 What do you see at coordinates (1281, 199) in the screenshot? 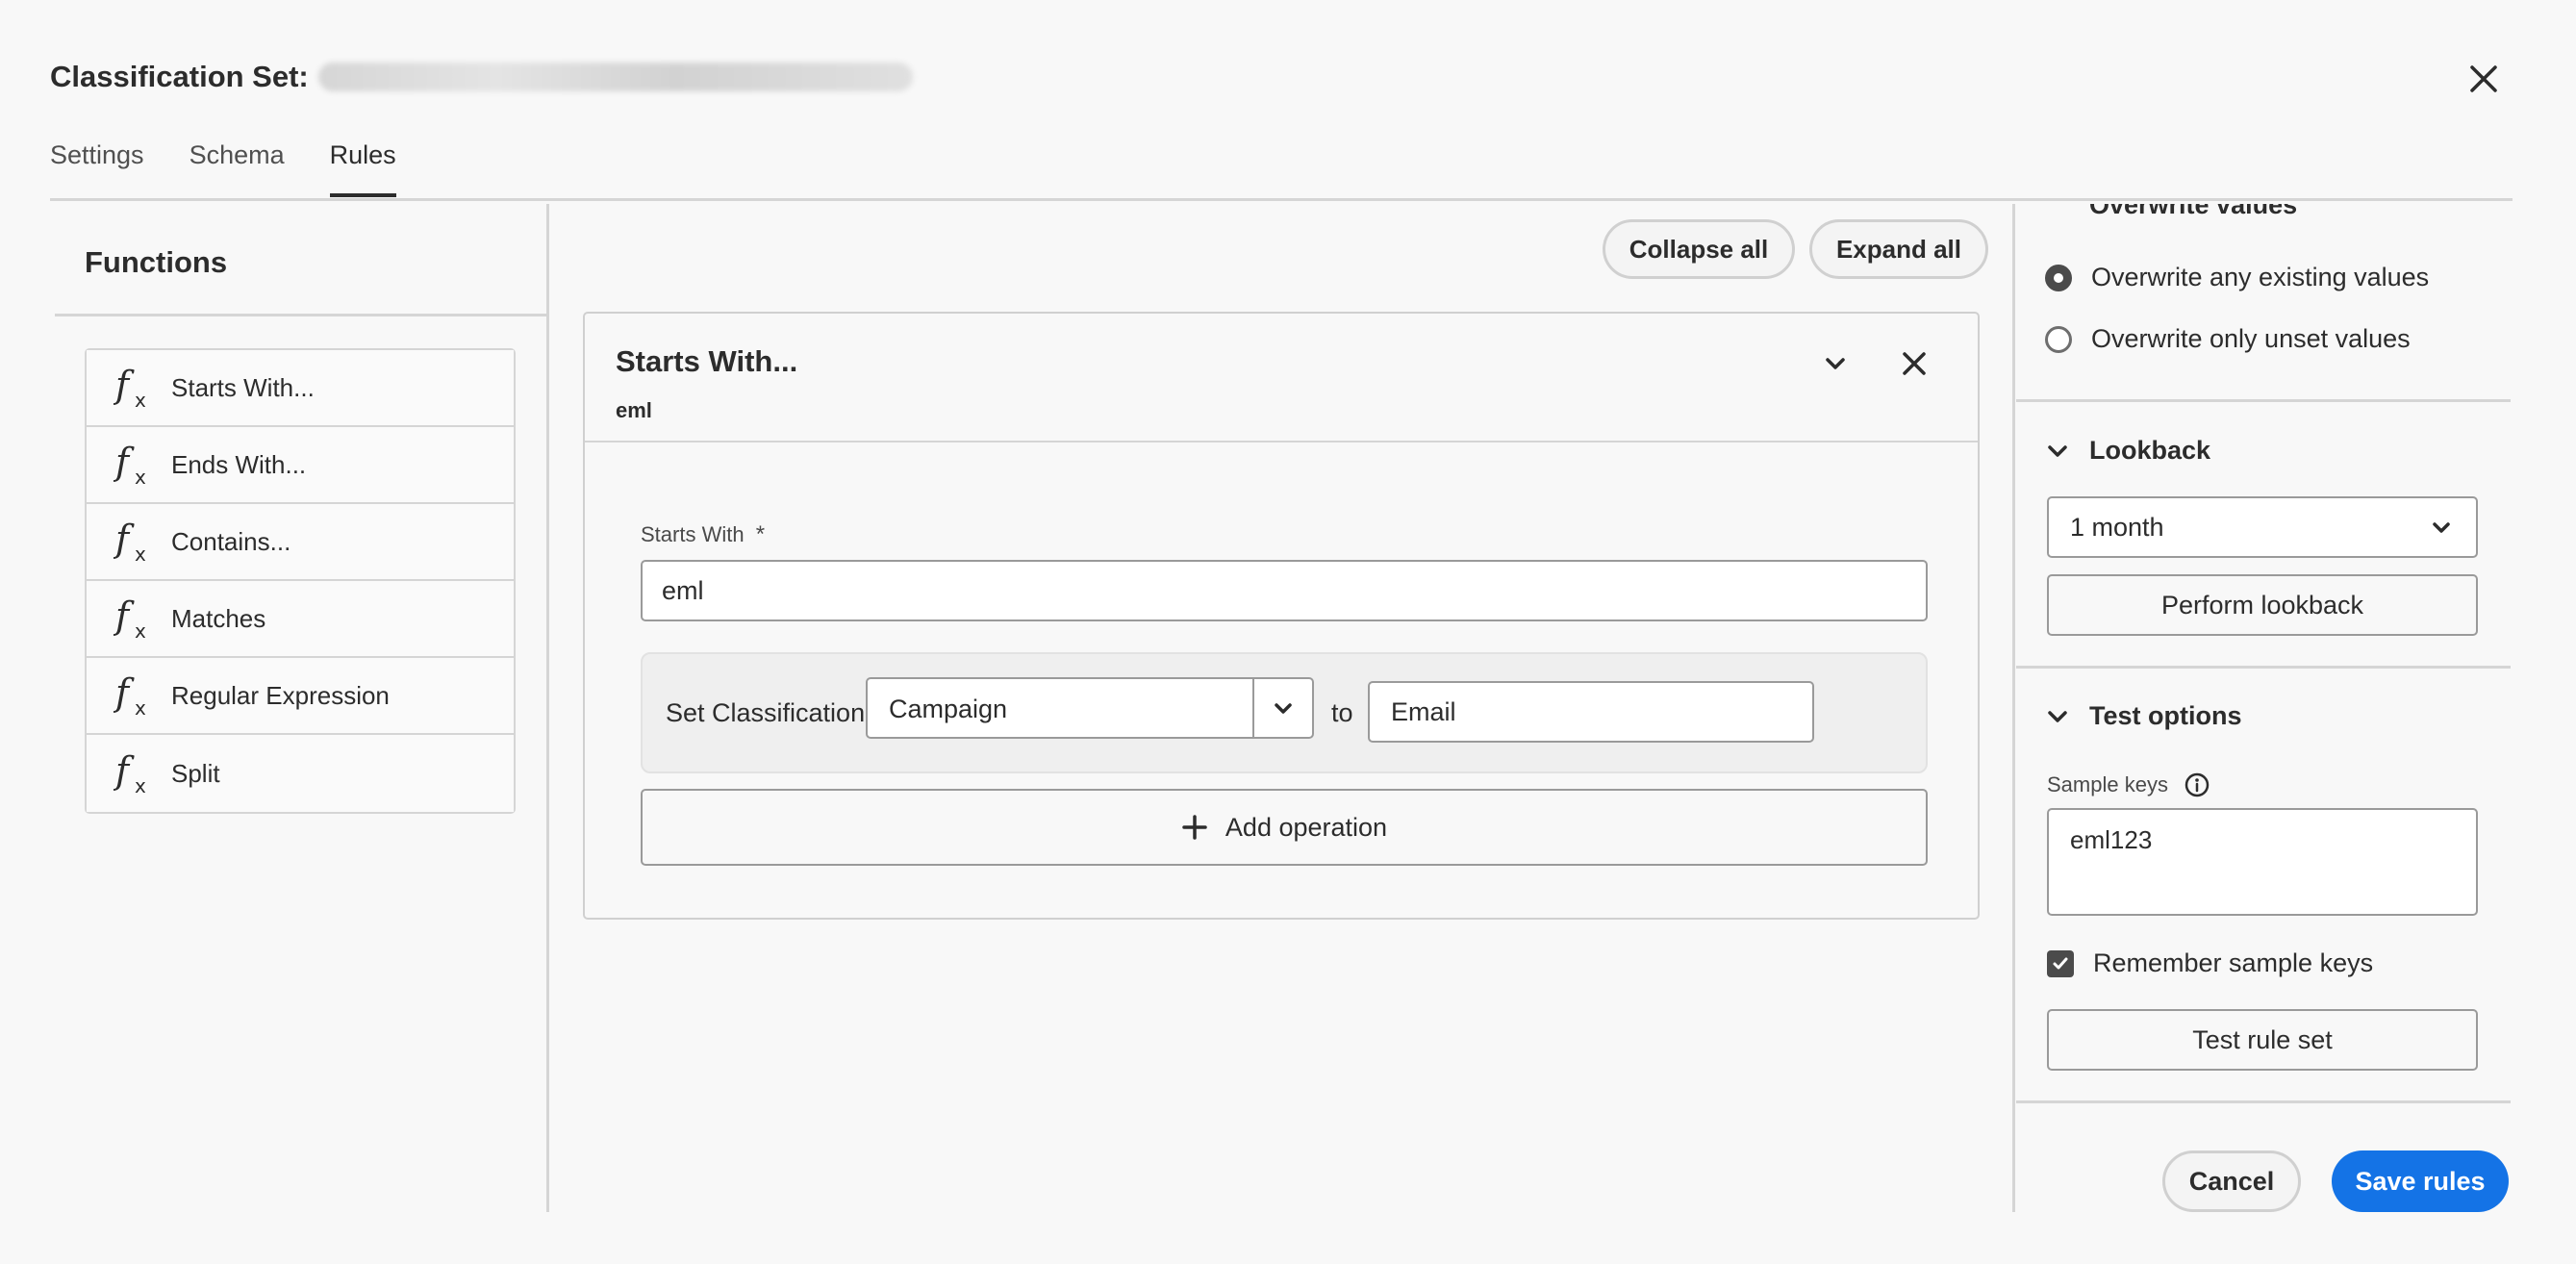
I see `tabs-divider` at bounding box center [1281, 199].